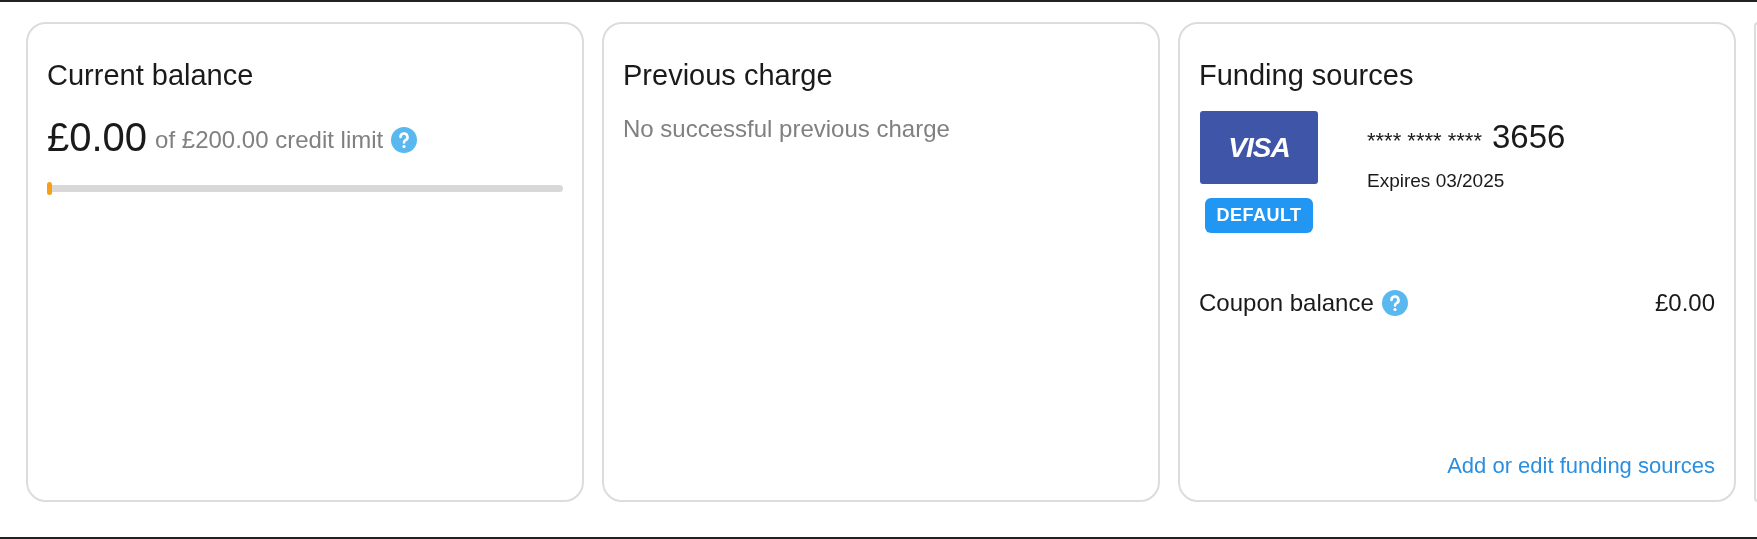 The width and height of the screenshot is (1757, 539). Describe the element at coordinates (1424, 141) in the screenshot. I see `masked-card-number: **** **** ****` at that location.